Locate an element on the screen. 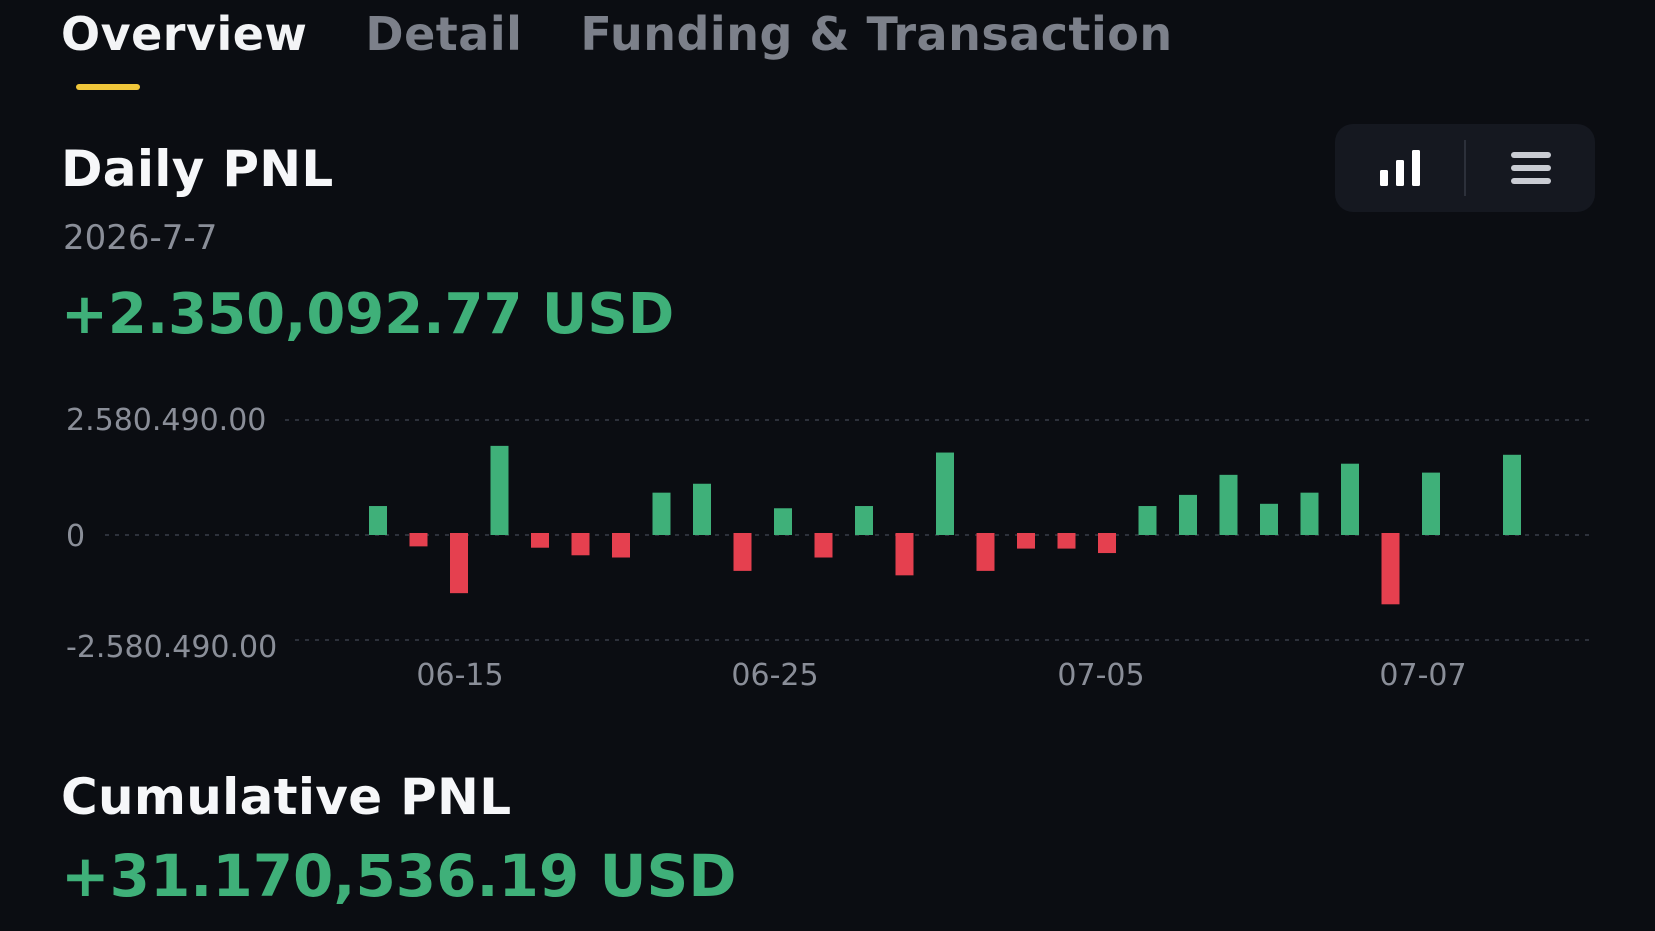 Image resolution: width=1655 pixels, height=931 pixels. view-toggle is located at coordinates (1465, 168).